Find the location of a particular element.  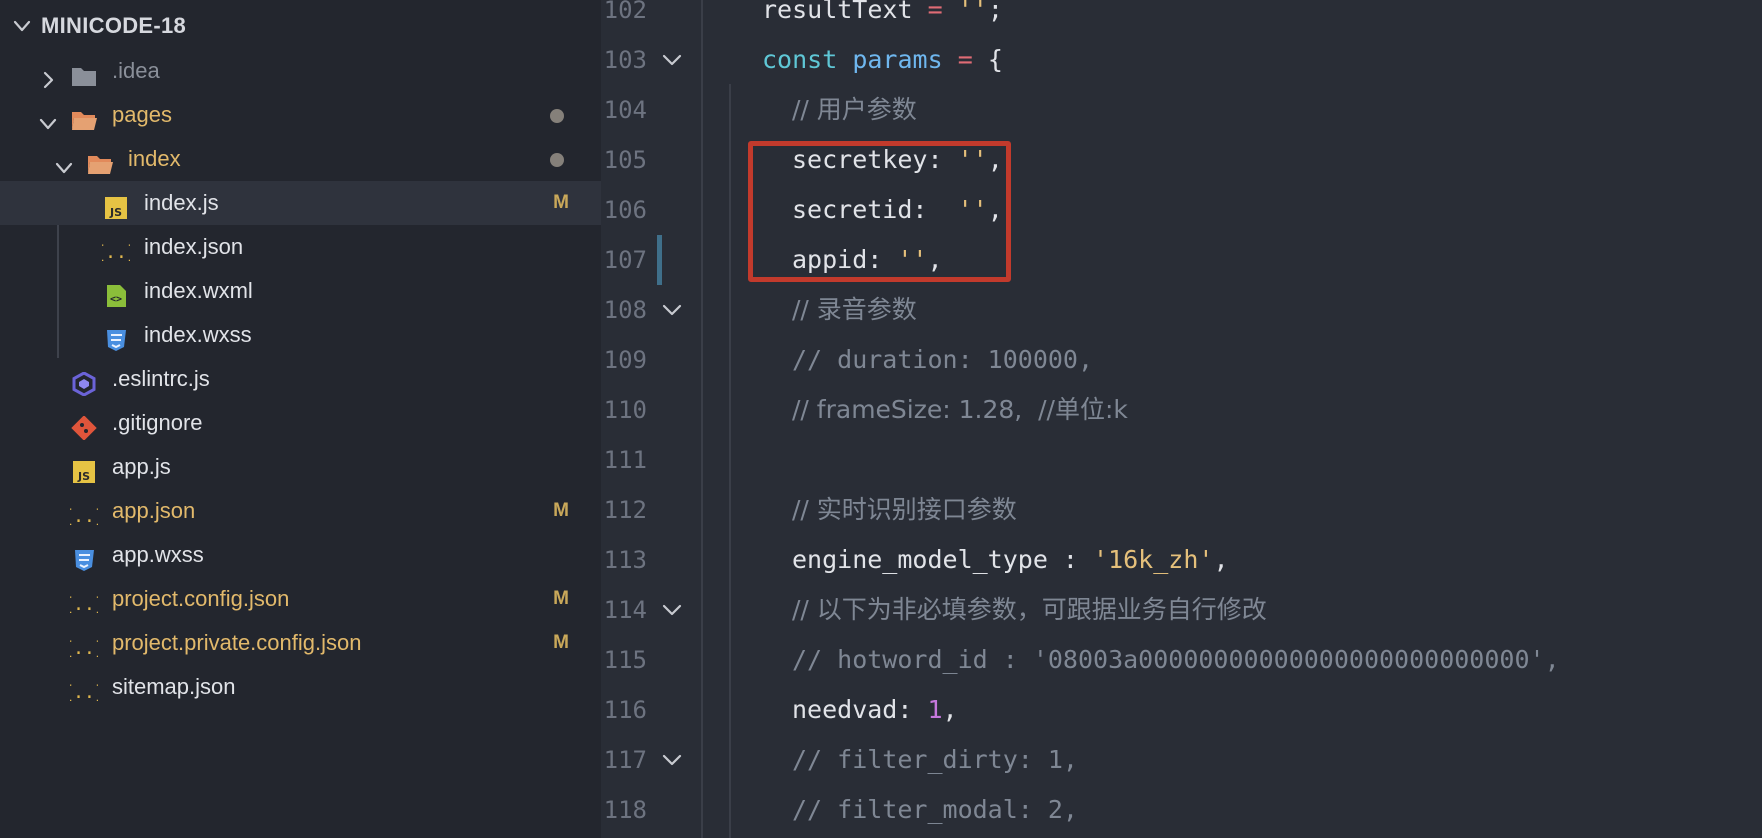

tree-item: {..} sitemap.json is located at coordinates (300, 687).